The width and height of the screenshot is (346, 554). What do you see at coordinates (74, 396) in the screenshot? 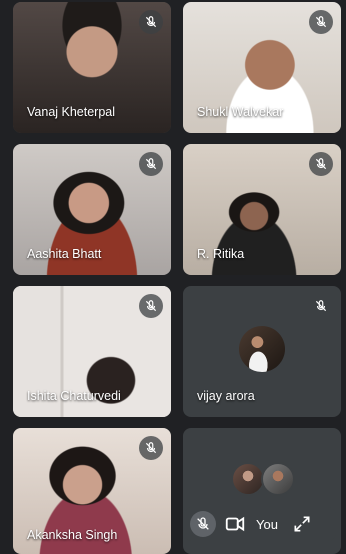
I see `participant-name: Ishita Chaturvedi` at bounding box center [74, 396].